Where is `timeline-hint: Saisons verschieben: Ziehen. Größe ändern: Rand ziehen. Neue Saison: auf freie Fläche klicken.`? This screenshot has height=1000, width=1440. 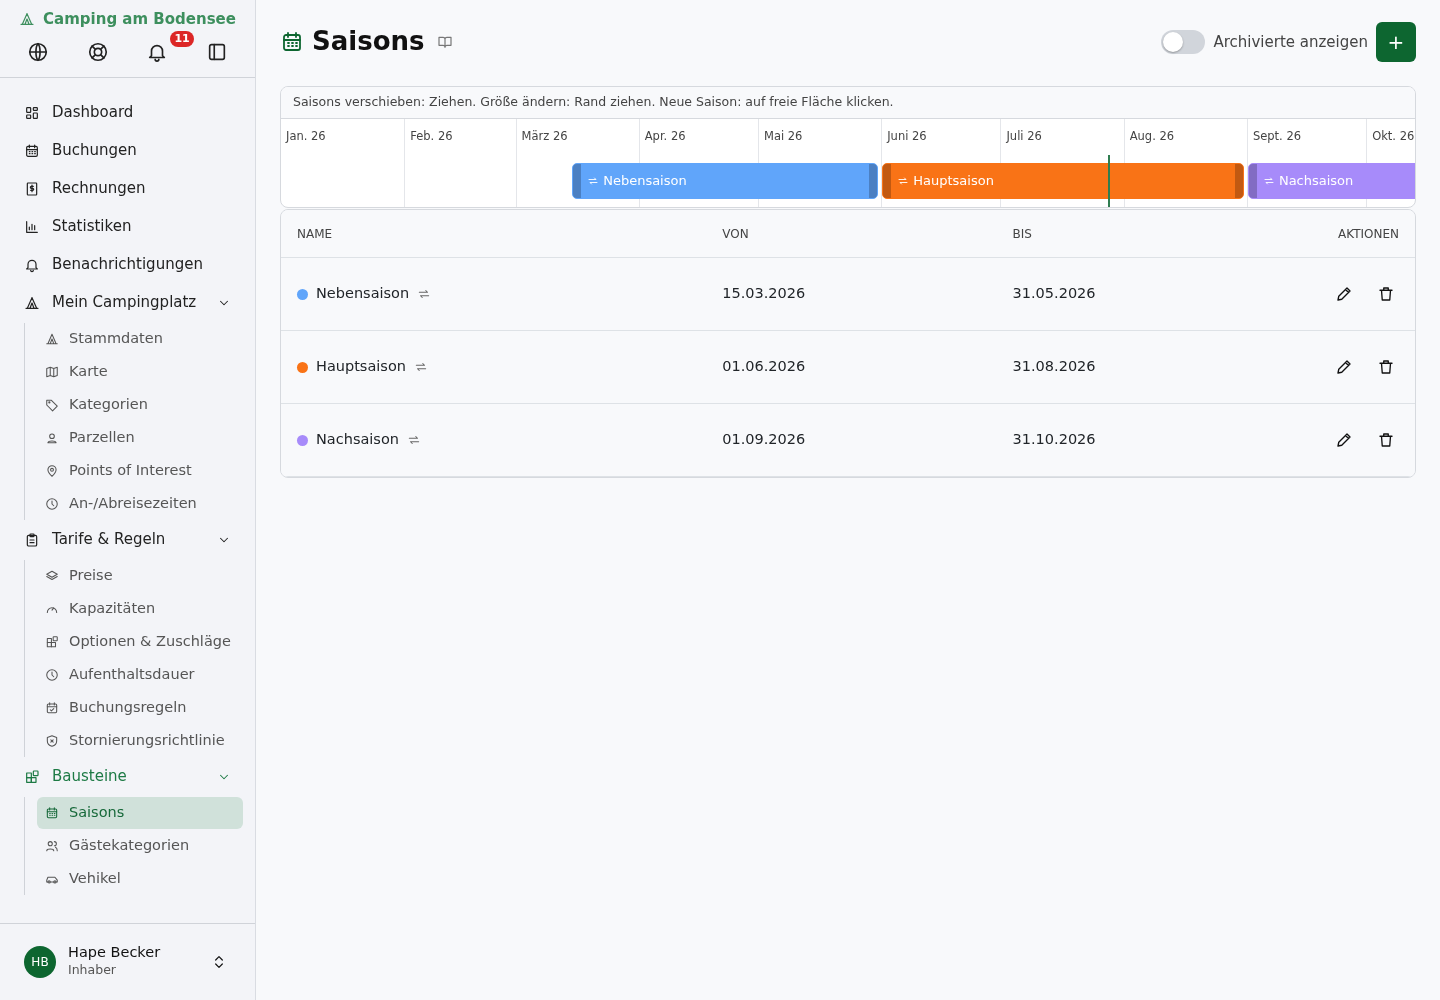 timeline-hint: Saisons verschieben: Ziehen. Größe ändern: Rand ziehen. Neue Saison: auf freie Fläche klicken. is located at coordinates (848, 103).